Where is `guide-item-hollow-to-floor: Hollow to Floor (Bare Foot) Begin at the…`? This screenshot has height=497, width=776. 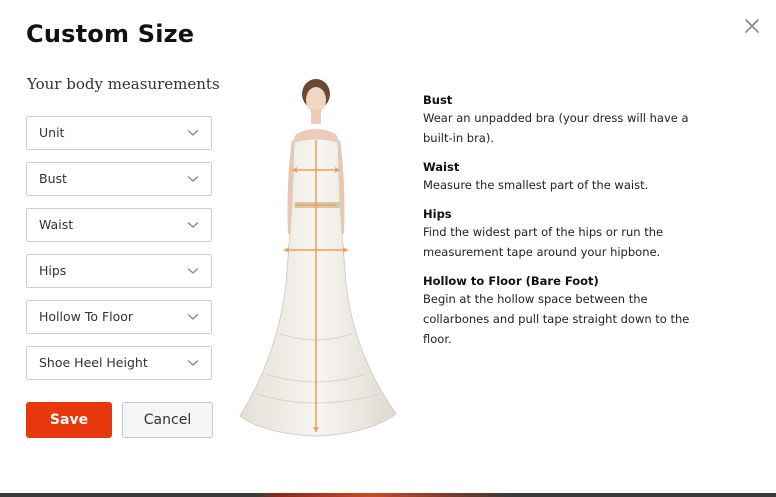
guide-item-hollow-to-floor: Hollow to Floor (Bare Foot) Begin at the… is located at coordinates (573, 311).